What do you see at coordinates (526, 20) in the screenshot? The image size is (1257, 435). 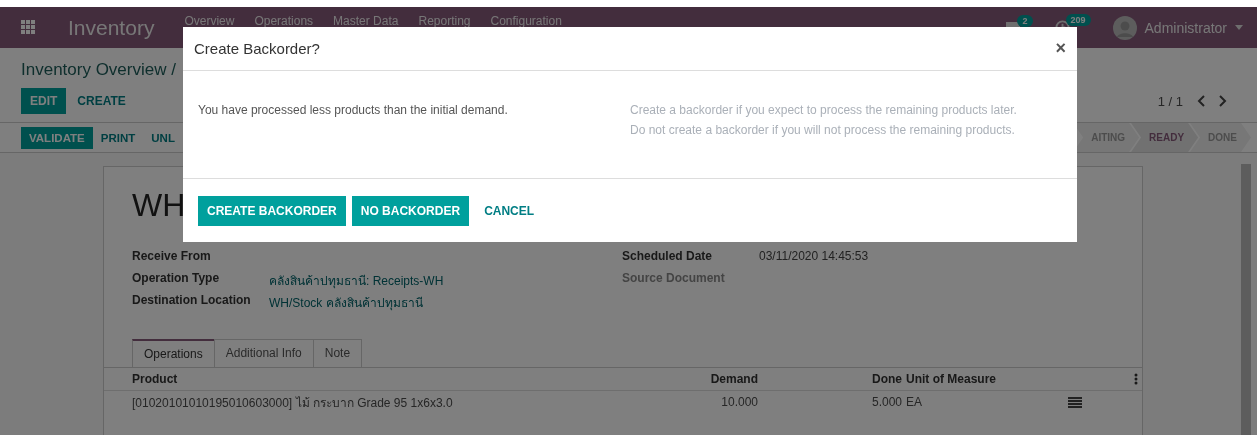 I see `menu-item: Configuration` at bounding box center [526, 20].